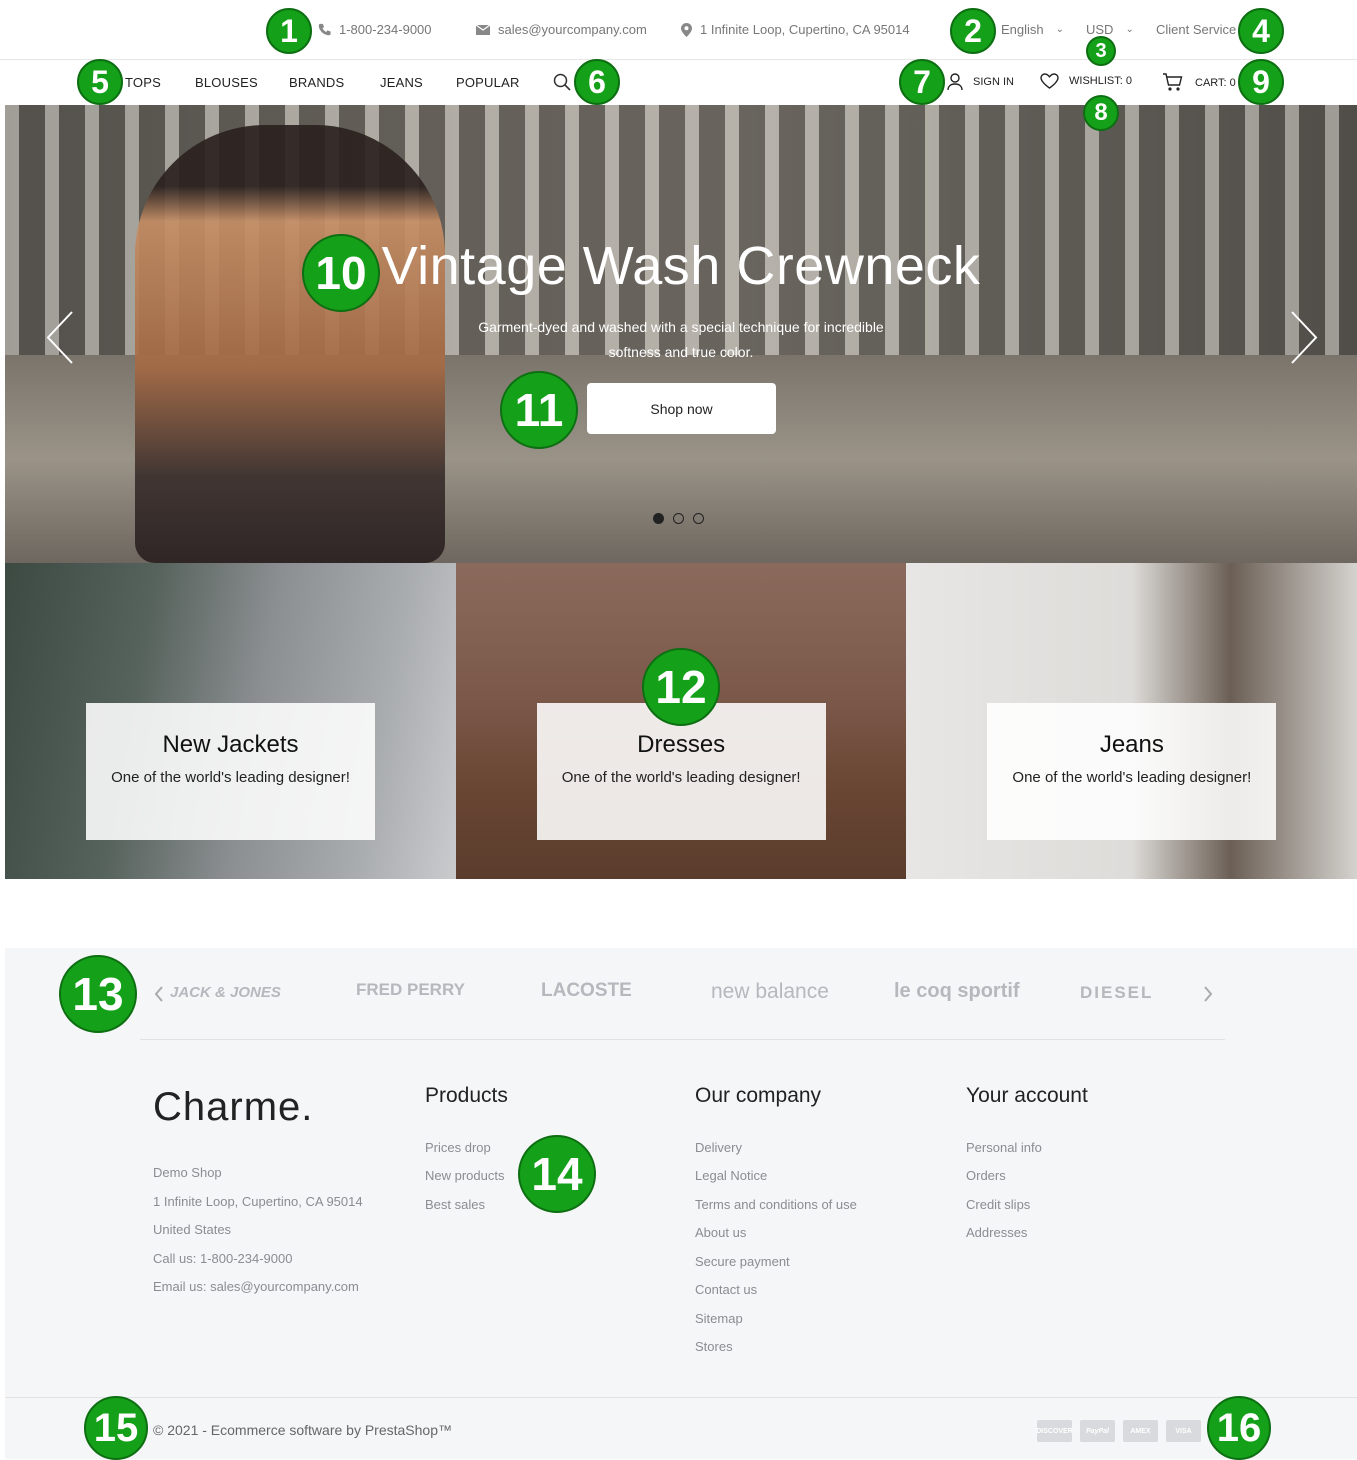 Image resolution: width=1357 pixels, height=1460 pixels. What do you see at coordinates (986, 1175) in the screenshot?
I see `footer-link: Orders` at bounding box center [986, 1175].